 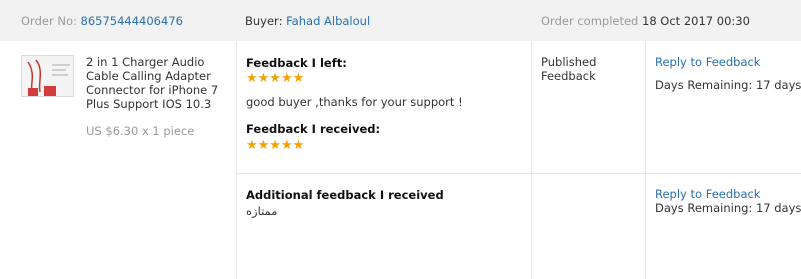 What do you see at coordinates (140, 131) in the screenshot?
I see `product-price: US $6.30 x 1 piece` at bounding box center [140, 131].